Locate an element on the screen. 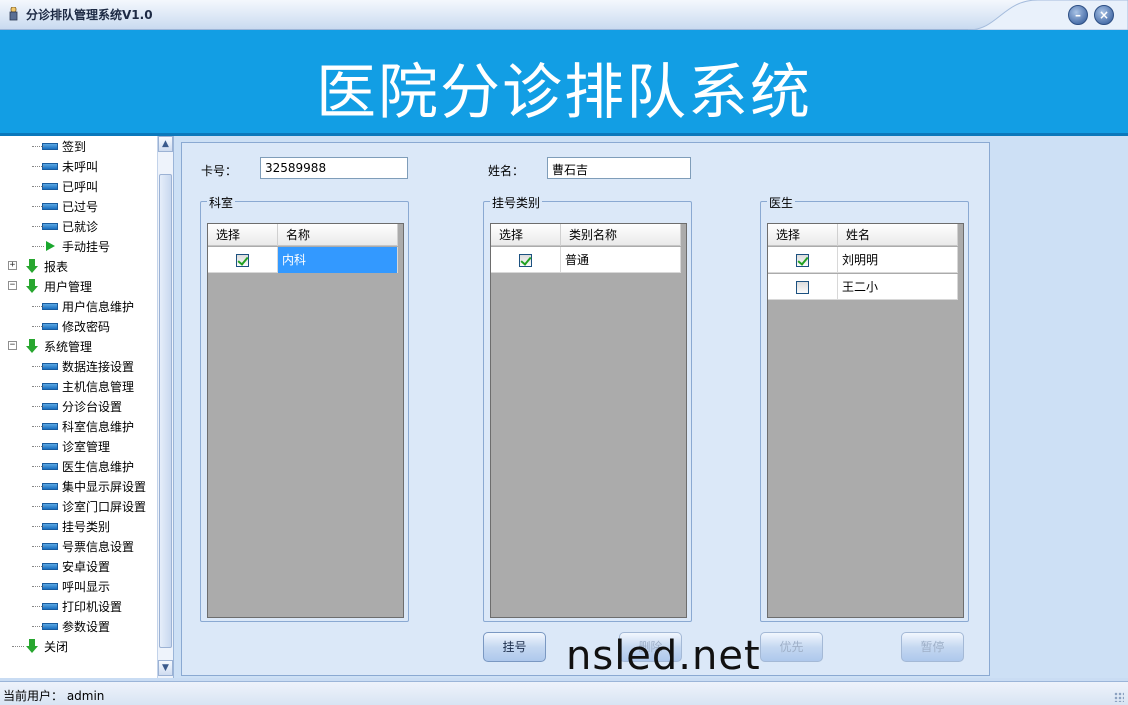 Image resolution: width=1128 pixels, height=705 pixels. tree-item: 用户信息维护 is located at coordinates (83, 306).